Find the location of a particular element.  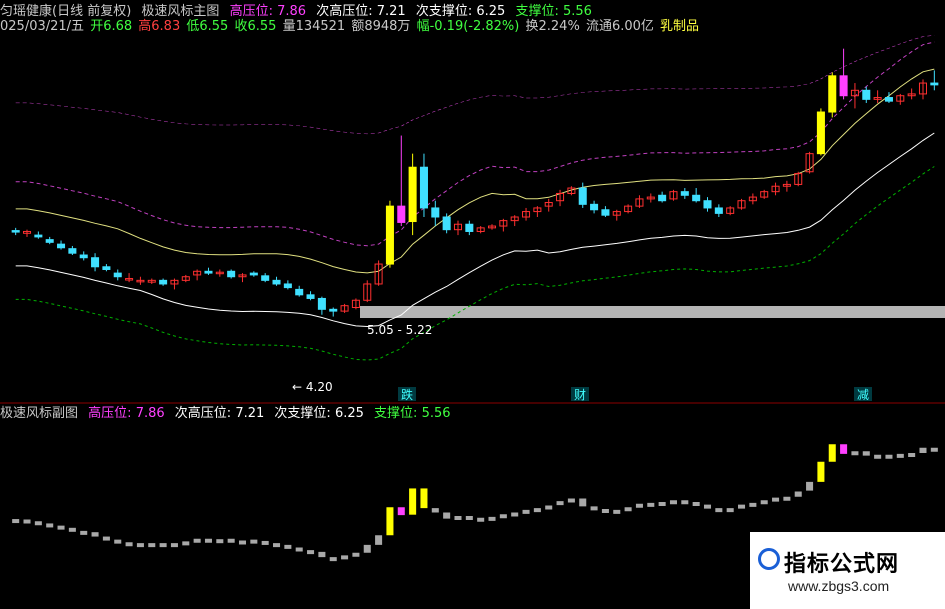

quote-date: 025/03/21/五 is located at coordinates (42, 26).